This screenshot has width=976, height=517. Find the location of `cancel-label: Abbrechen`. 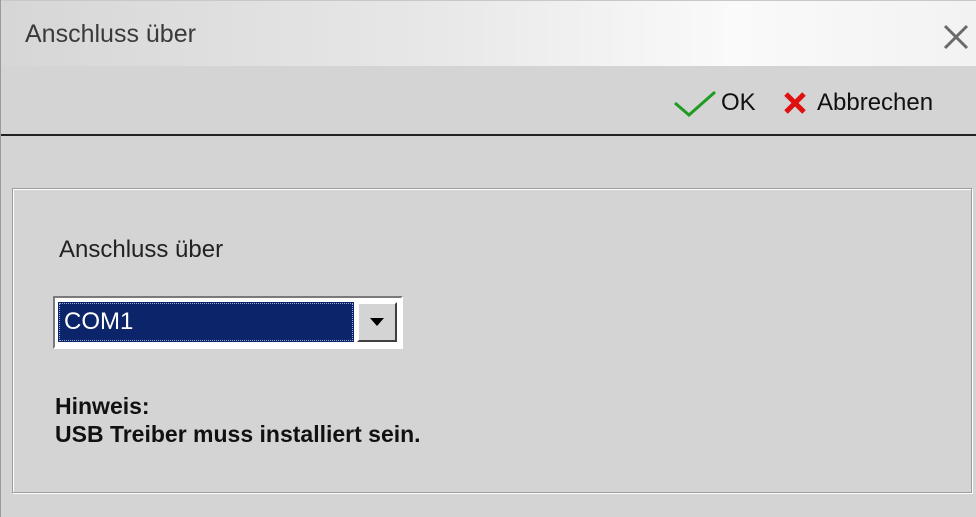

cancel-label: Abbrechen is located at coordinates (875, 102).